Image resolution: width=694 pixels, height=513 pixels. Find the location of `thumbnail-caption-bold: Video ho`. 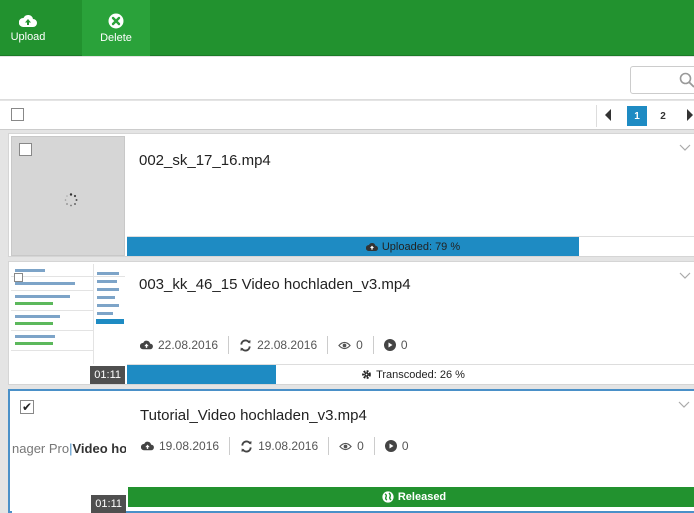

thumbnail-caption-bold: Video ho is located at coordinates (99, 448).